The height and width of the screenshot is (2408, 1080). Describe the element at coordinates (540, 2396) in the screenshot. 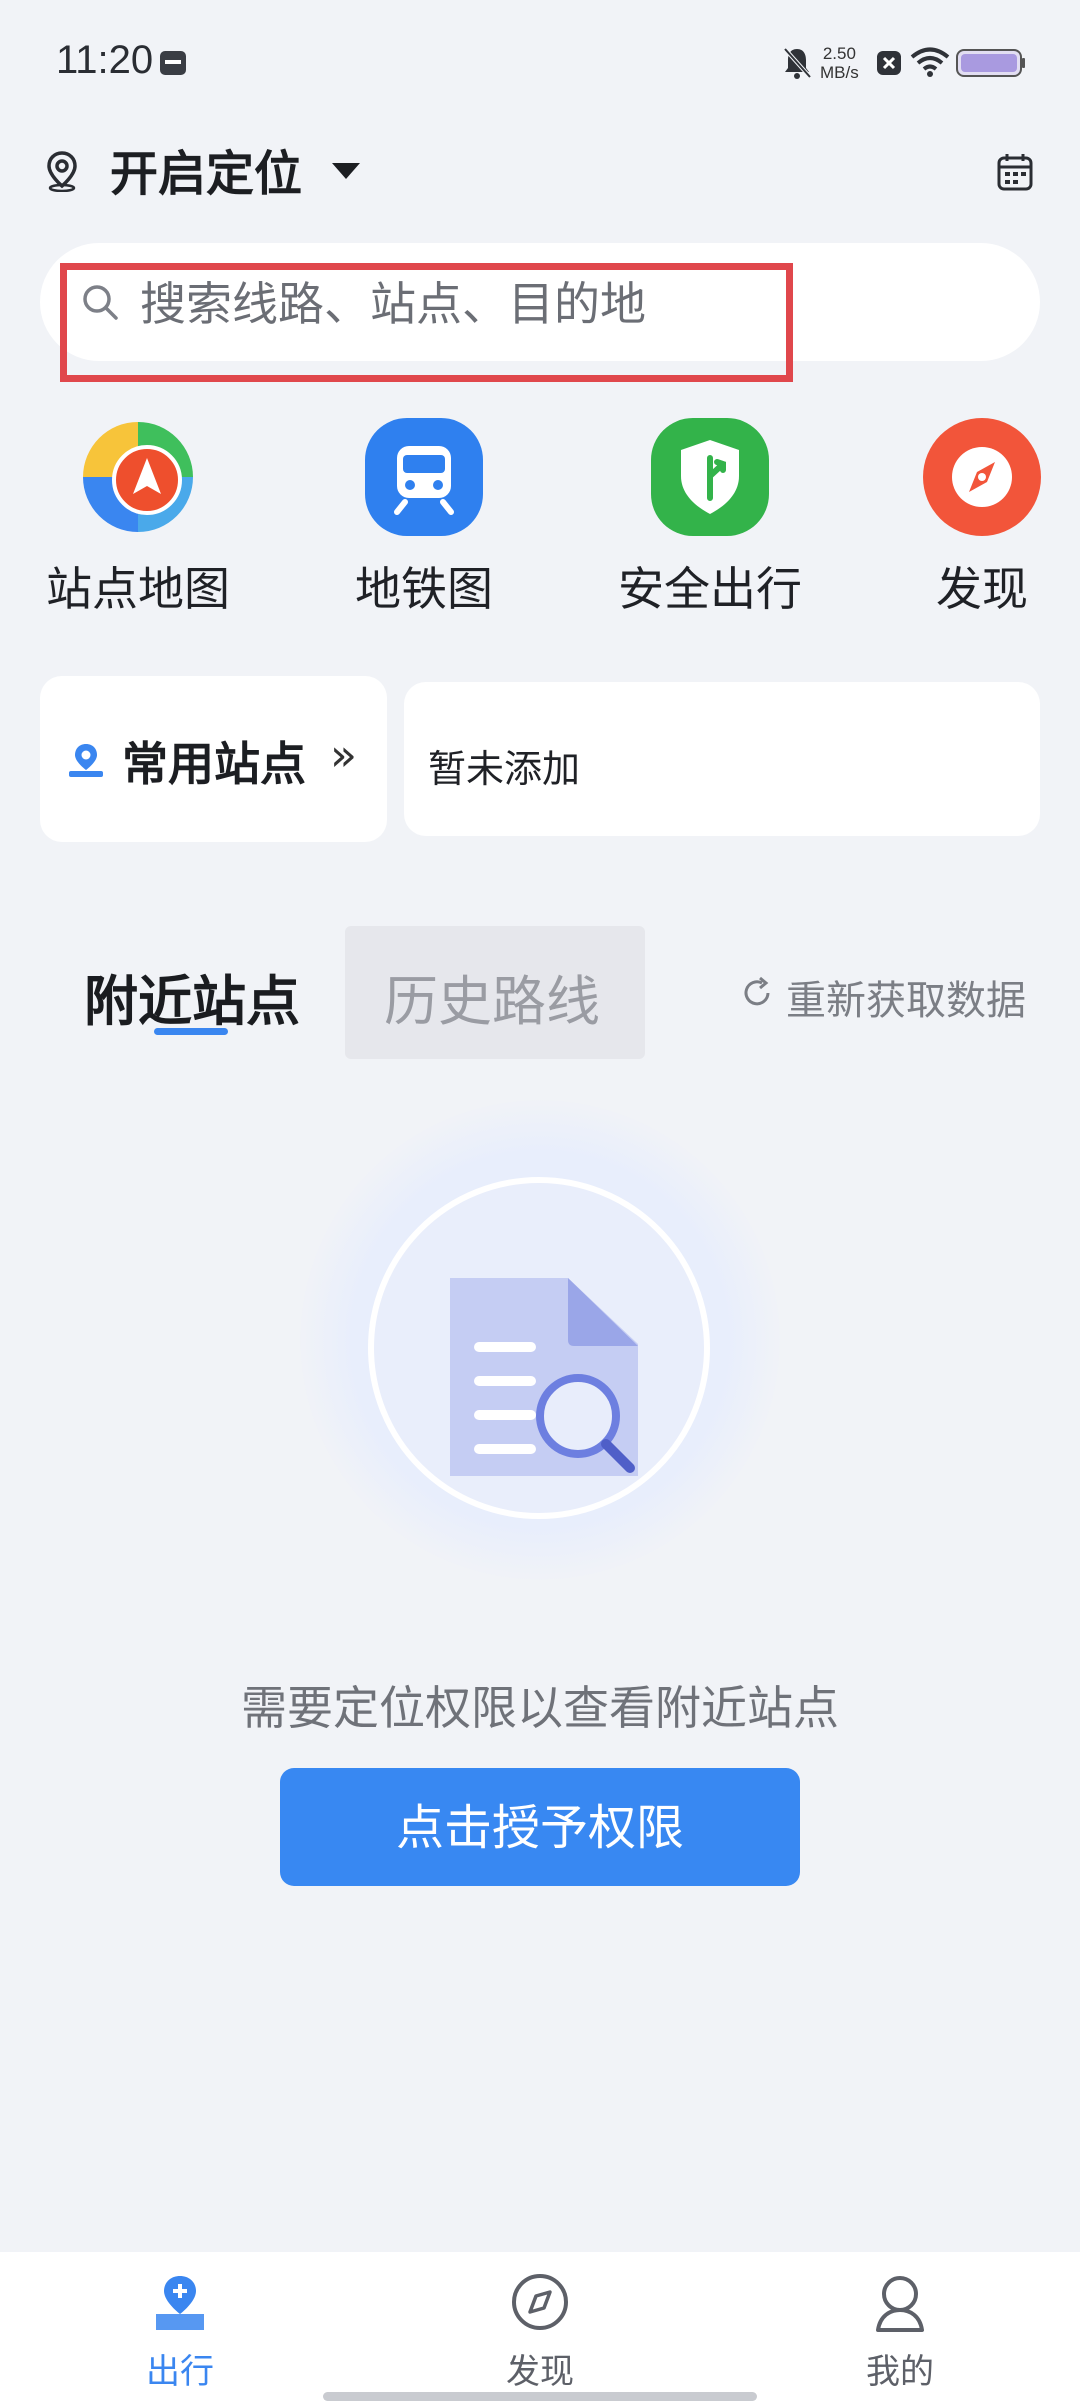

I see `home-indicator` at that location.